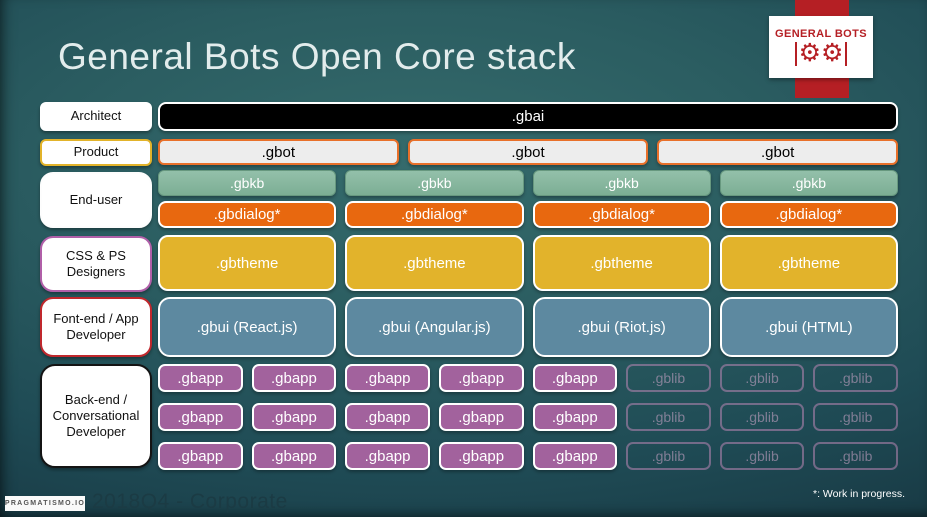  Describe the element at coordinates (528, 183) in the screenshot. I see `row-gbkb: .gbkb .gbkb .gbkb .gbkb` at that location.